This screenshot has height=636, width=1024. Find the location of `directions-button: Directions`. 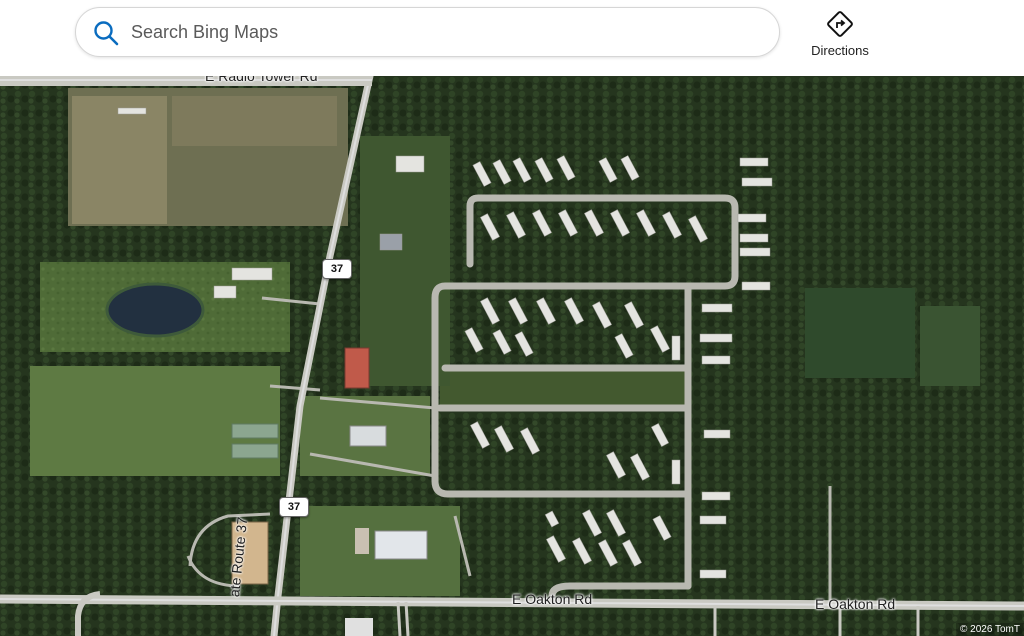

directions-button: Directions is located at coordinates (840, 36).